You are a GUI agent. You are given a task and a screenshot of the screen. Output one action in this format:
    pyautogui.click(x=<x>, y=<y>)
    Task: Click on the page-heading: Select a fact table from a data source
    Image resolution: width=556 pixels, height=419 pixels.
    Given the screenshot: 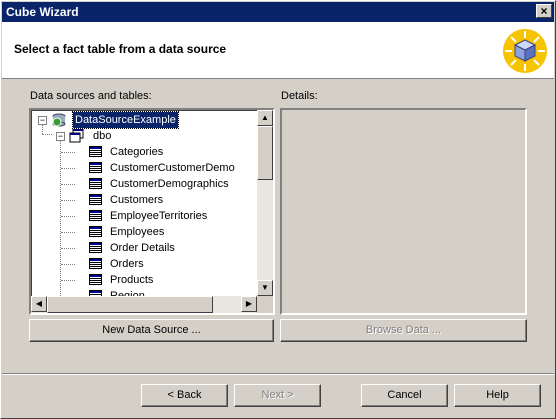 What is the action you would take?
    pyautogui.click(x=120, y=49)
    